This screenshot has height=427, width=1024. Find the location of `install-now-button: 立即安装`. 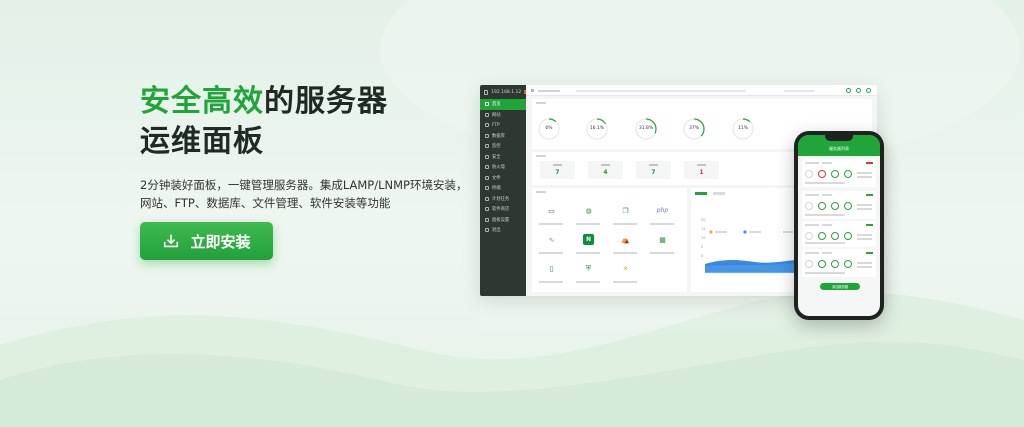

install-now-button: 立即安装 is located at coordinates (206, 241).